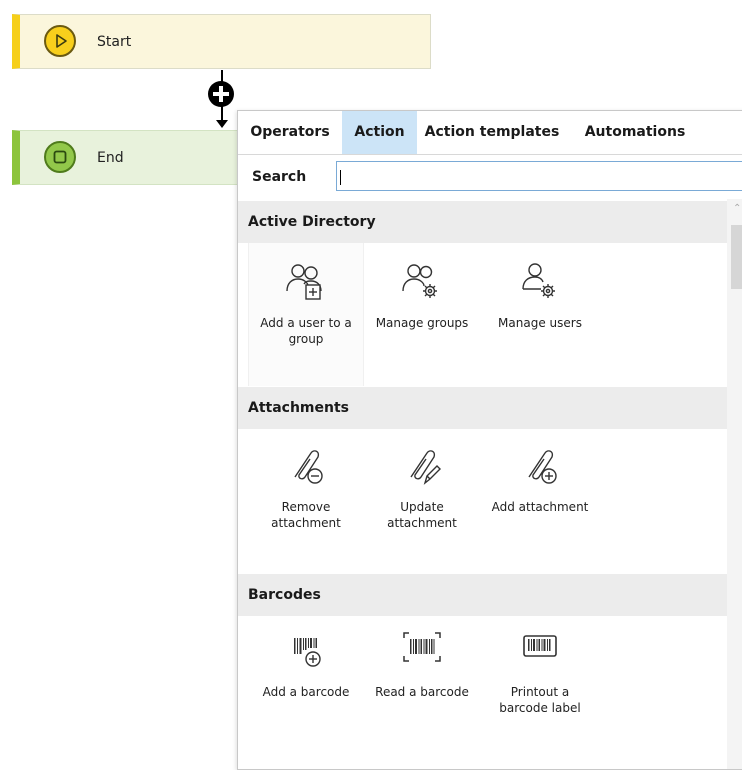  Describe the element at coordinates (635, 132) in the screenshot. I see `tab-automations: Automations` at that location.